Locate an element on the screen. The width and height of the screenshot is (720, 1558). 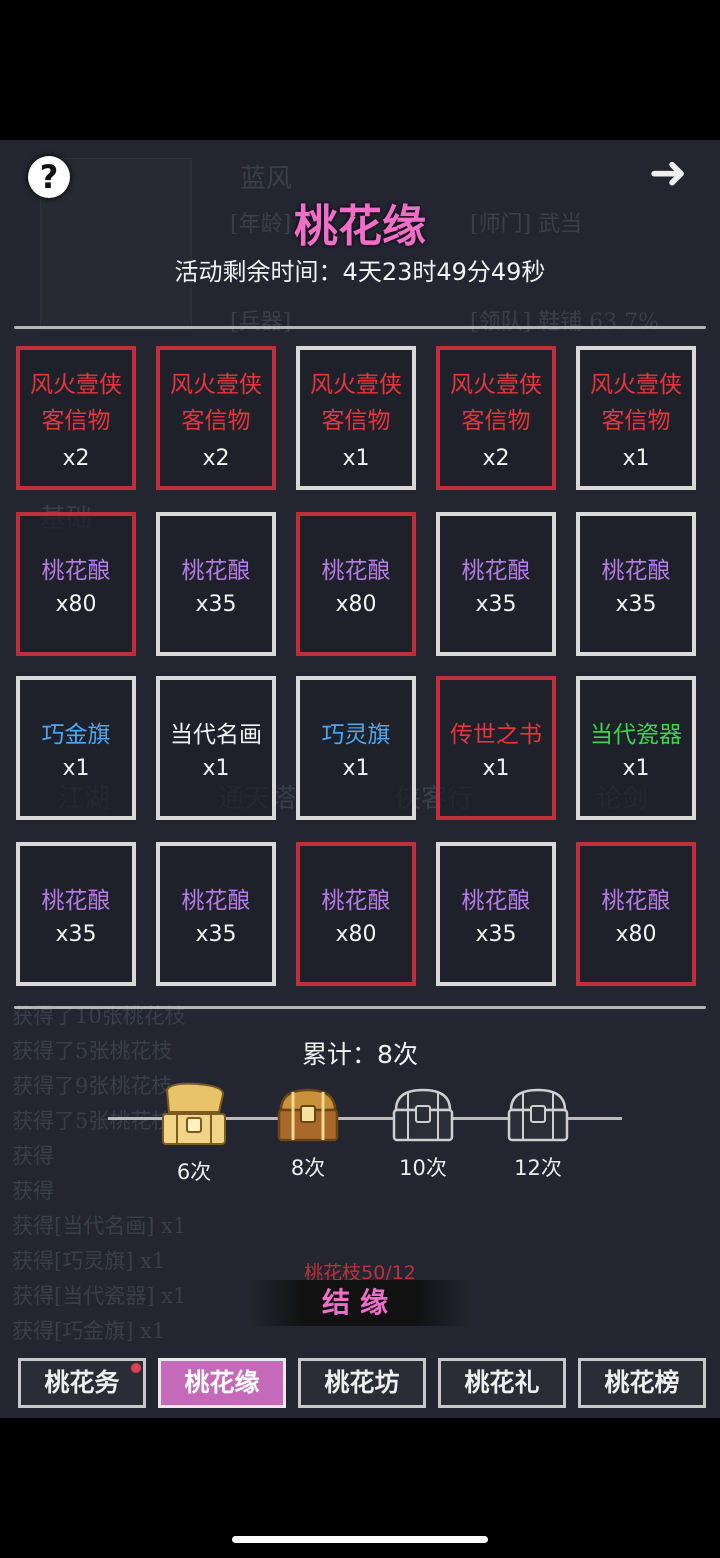
reward-cell: 巧灵旗 x1 is located at coordinates (356, 748).